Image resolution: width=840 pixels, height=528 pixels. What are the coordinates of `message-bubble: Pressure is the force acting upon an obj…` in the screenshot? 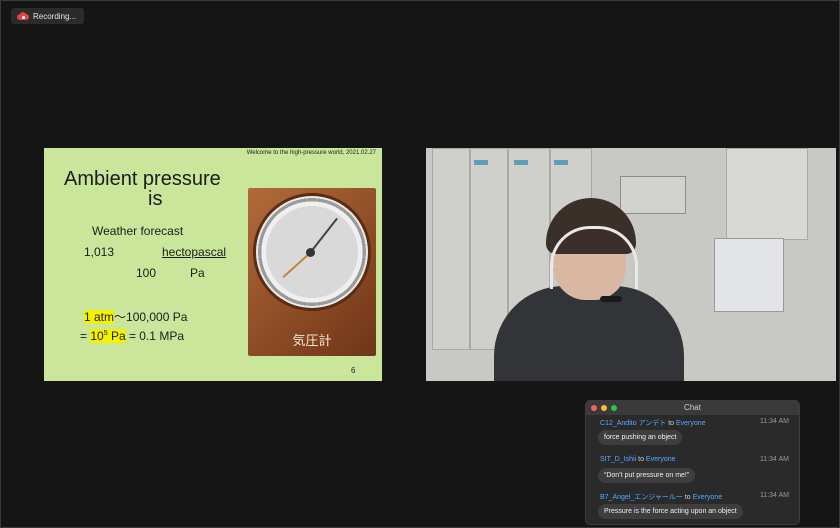 It's located at (670, 511).